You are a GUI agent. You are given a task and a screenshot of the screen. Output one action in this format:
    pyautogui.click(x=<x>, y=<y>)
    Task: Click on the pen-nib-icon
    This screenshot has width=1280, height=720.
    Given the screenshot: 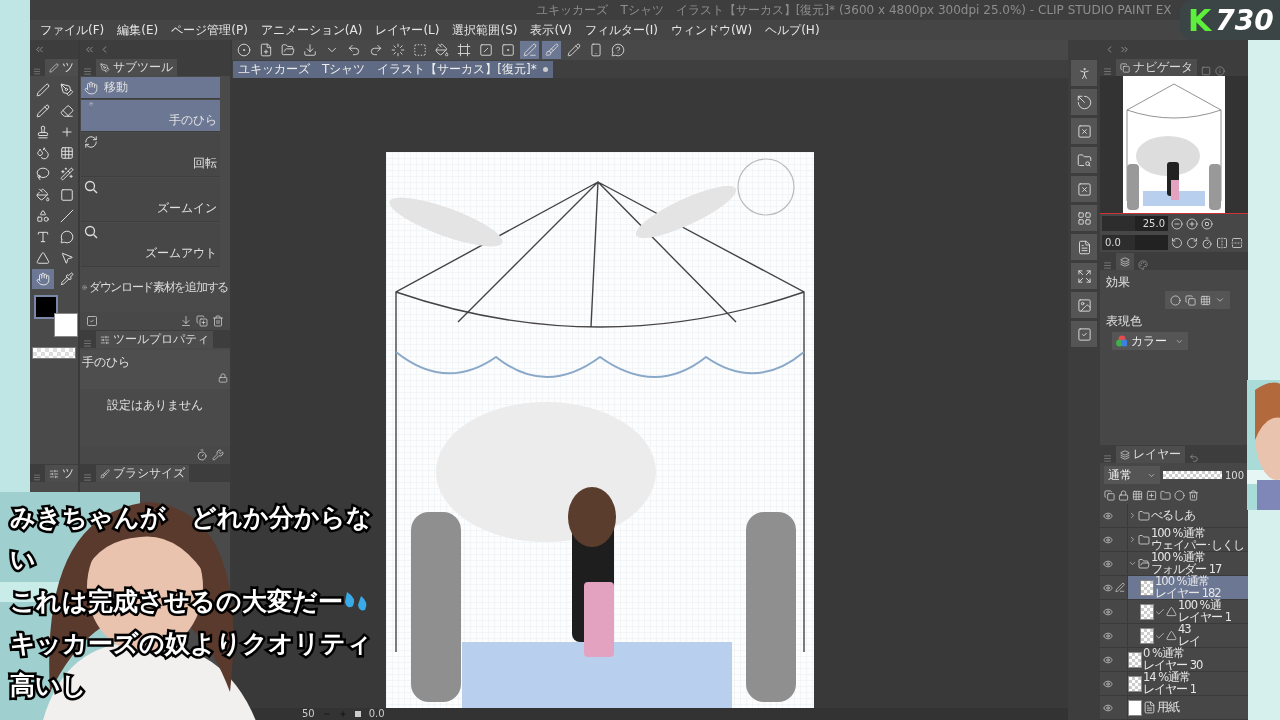 What is the action you would take?
    pyautogui.click(x=67, y=90)
    